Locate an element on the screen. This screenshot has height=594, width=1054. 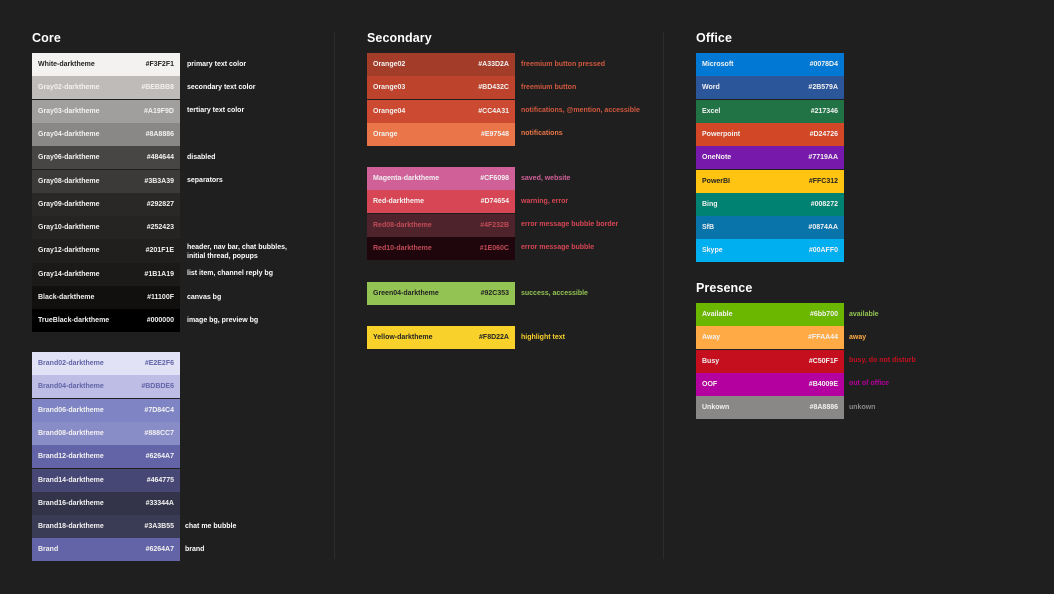
swatch-name: White-darktheme is located at coordinates (66, 64).